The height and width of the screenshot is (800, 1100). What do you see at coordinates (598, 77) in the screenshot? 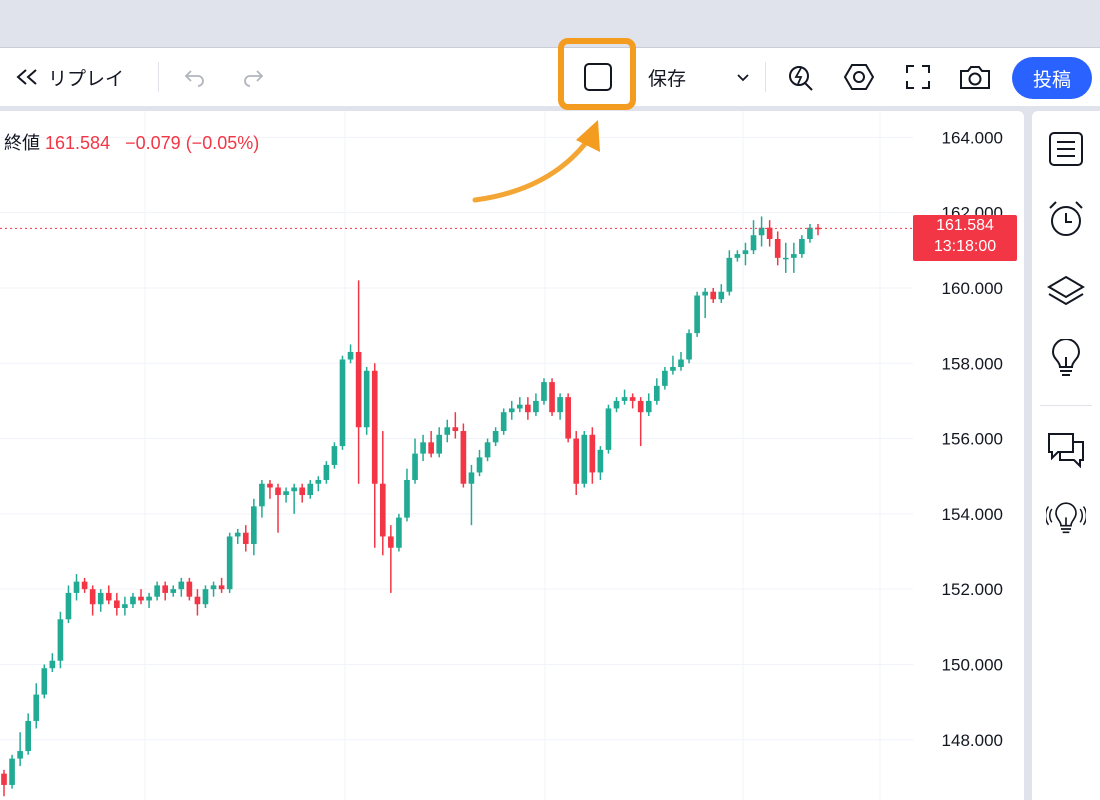
I see `layout-button` at bounding box center [598, 77].